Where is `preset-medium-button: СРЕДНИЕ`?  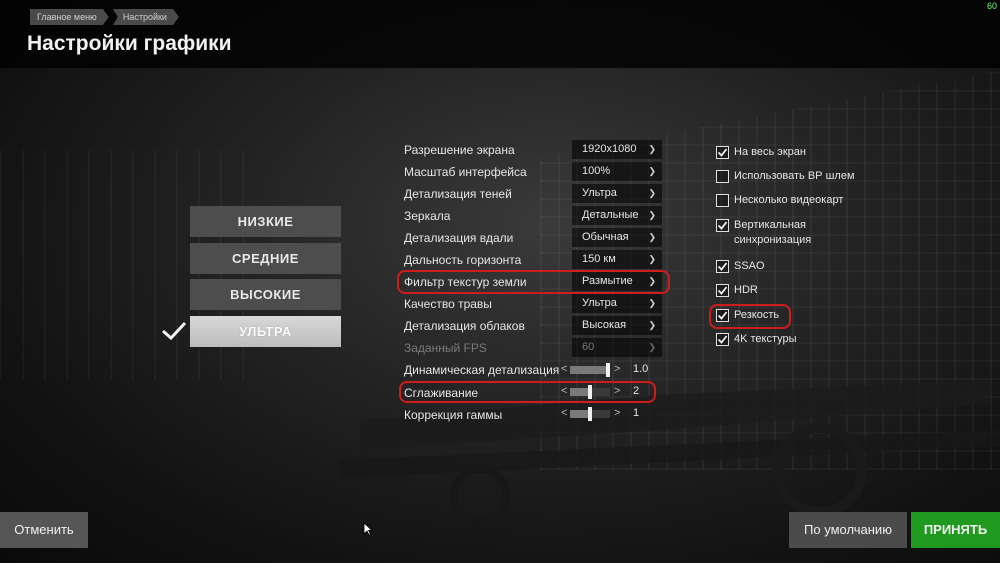
preset-medium-button: СРЕДНИЕ is located at coordinates (265, 258).